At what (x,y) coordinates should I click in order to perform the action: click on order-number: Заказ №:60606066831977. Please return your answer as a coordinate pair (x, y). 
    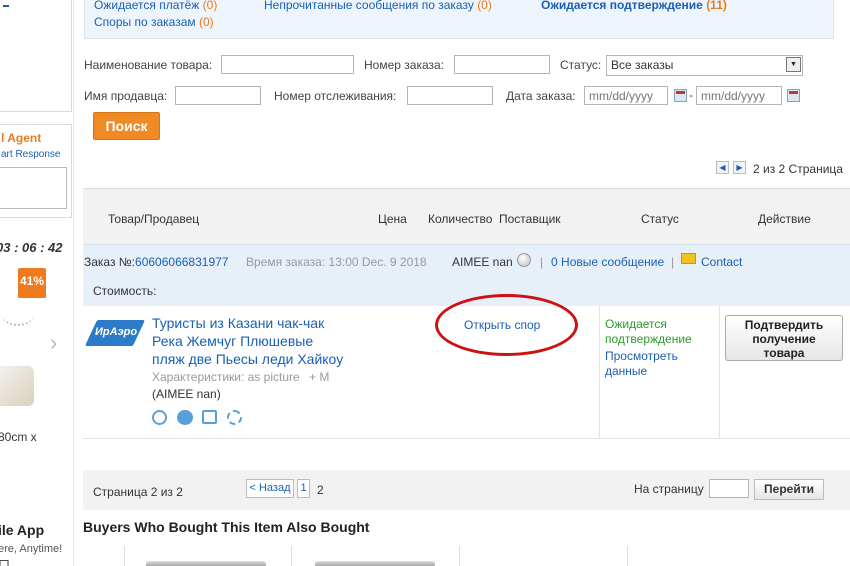
    Looking at the image, I should click on (156, 262).